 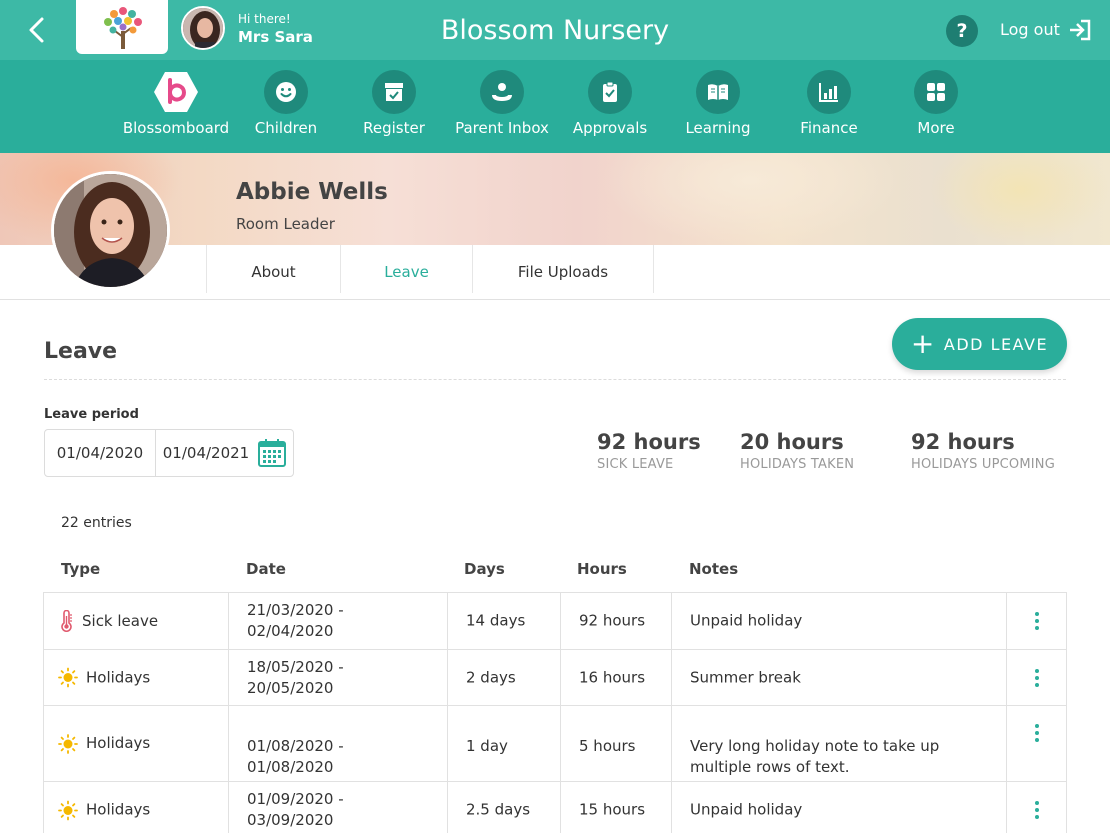 I want to click on leave-hours: 92 hours, so click(x=612, y=620).